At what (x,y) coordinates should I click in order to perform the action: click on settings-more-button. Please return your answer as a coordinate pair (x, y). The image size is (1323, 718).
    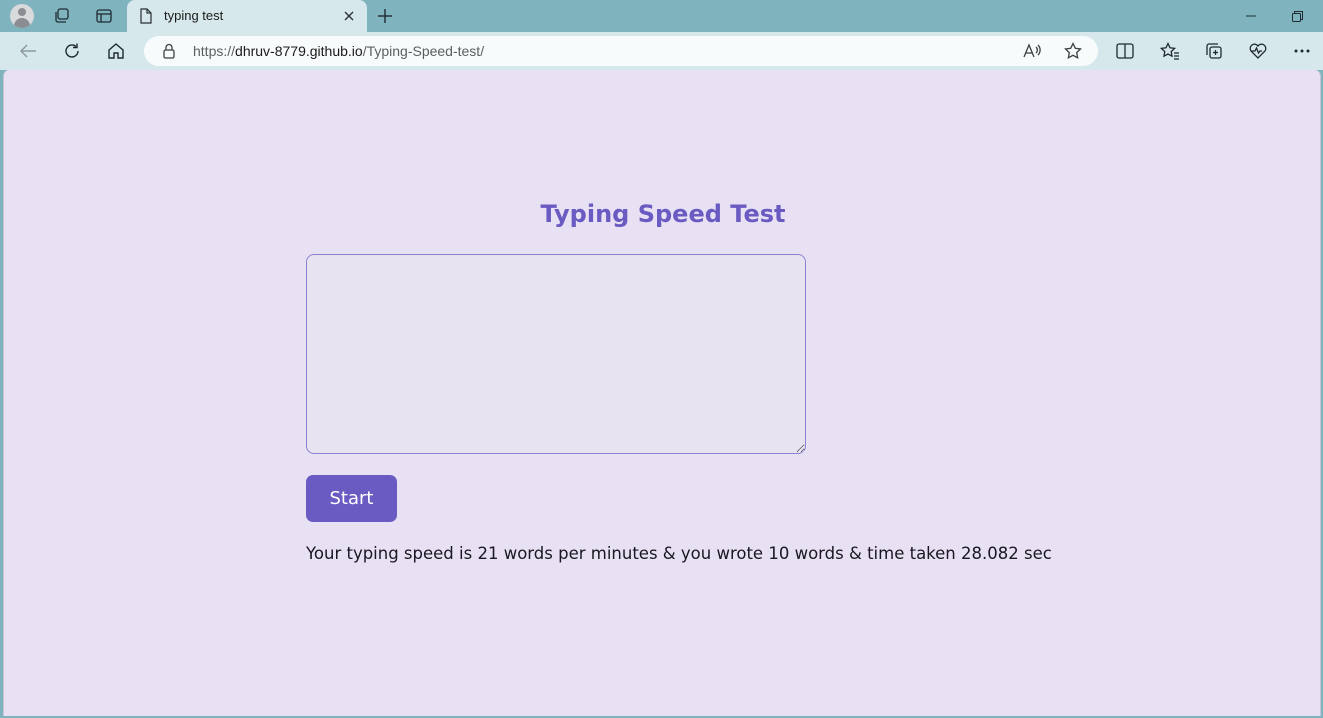
    Looking at the image, I should click on (1302, 51).